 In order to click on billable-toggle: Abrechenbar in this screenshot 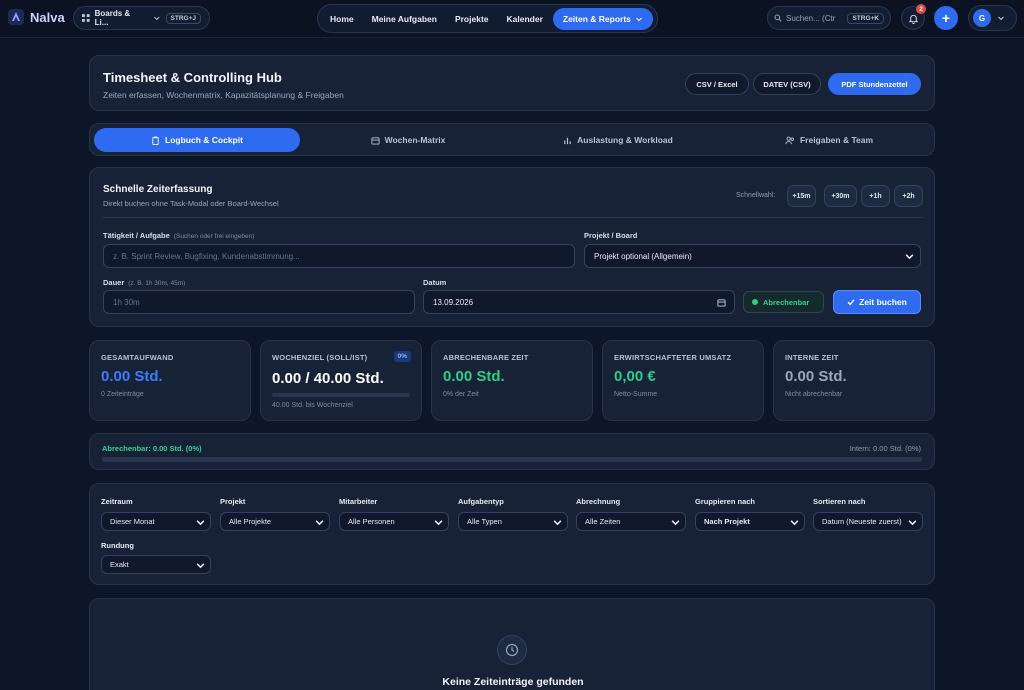, I will do `click(783, 302)`.